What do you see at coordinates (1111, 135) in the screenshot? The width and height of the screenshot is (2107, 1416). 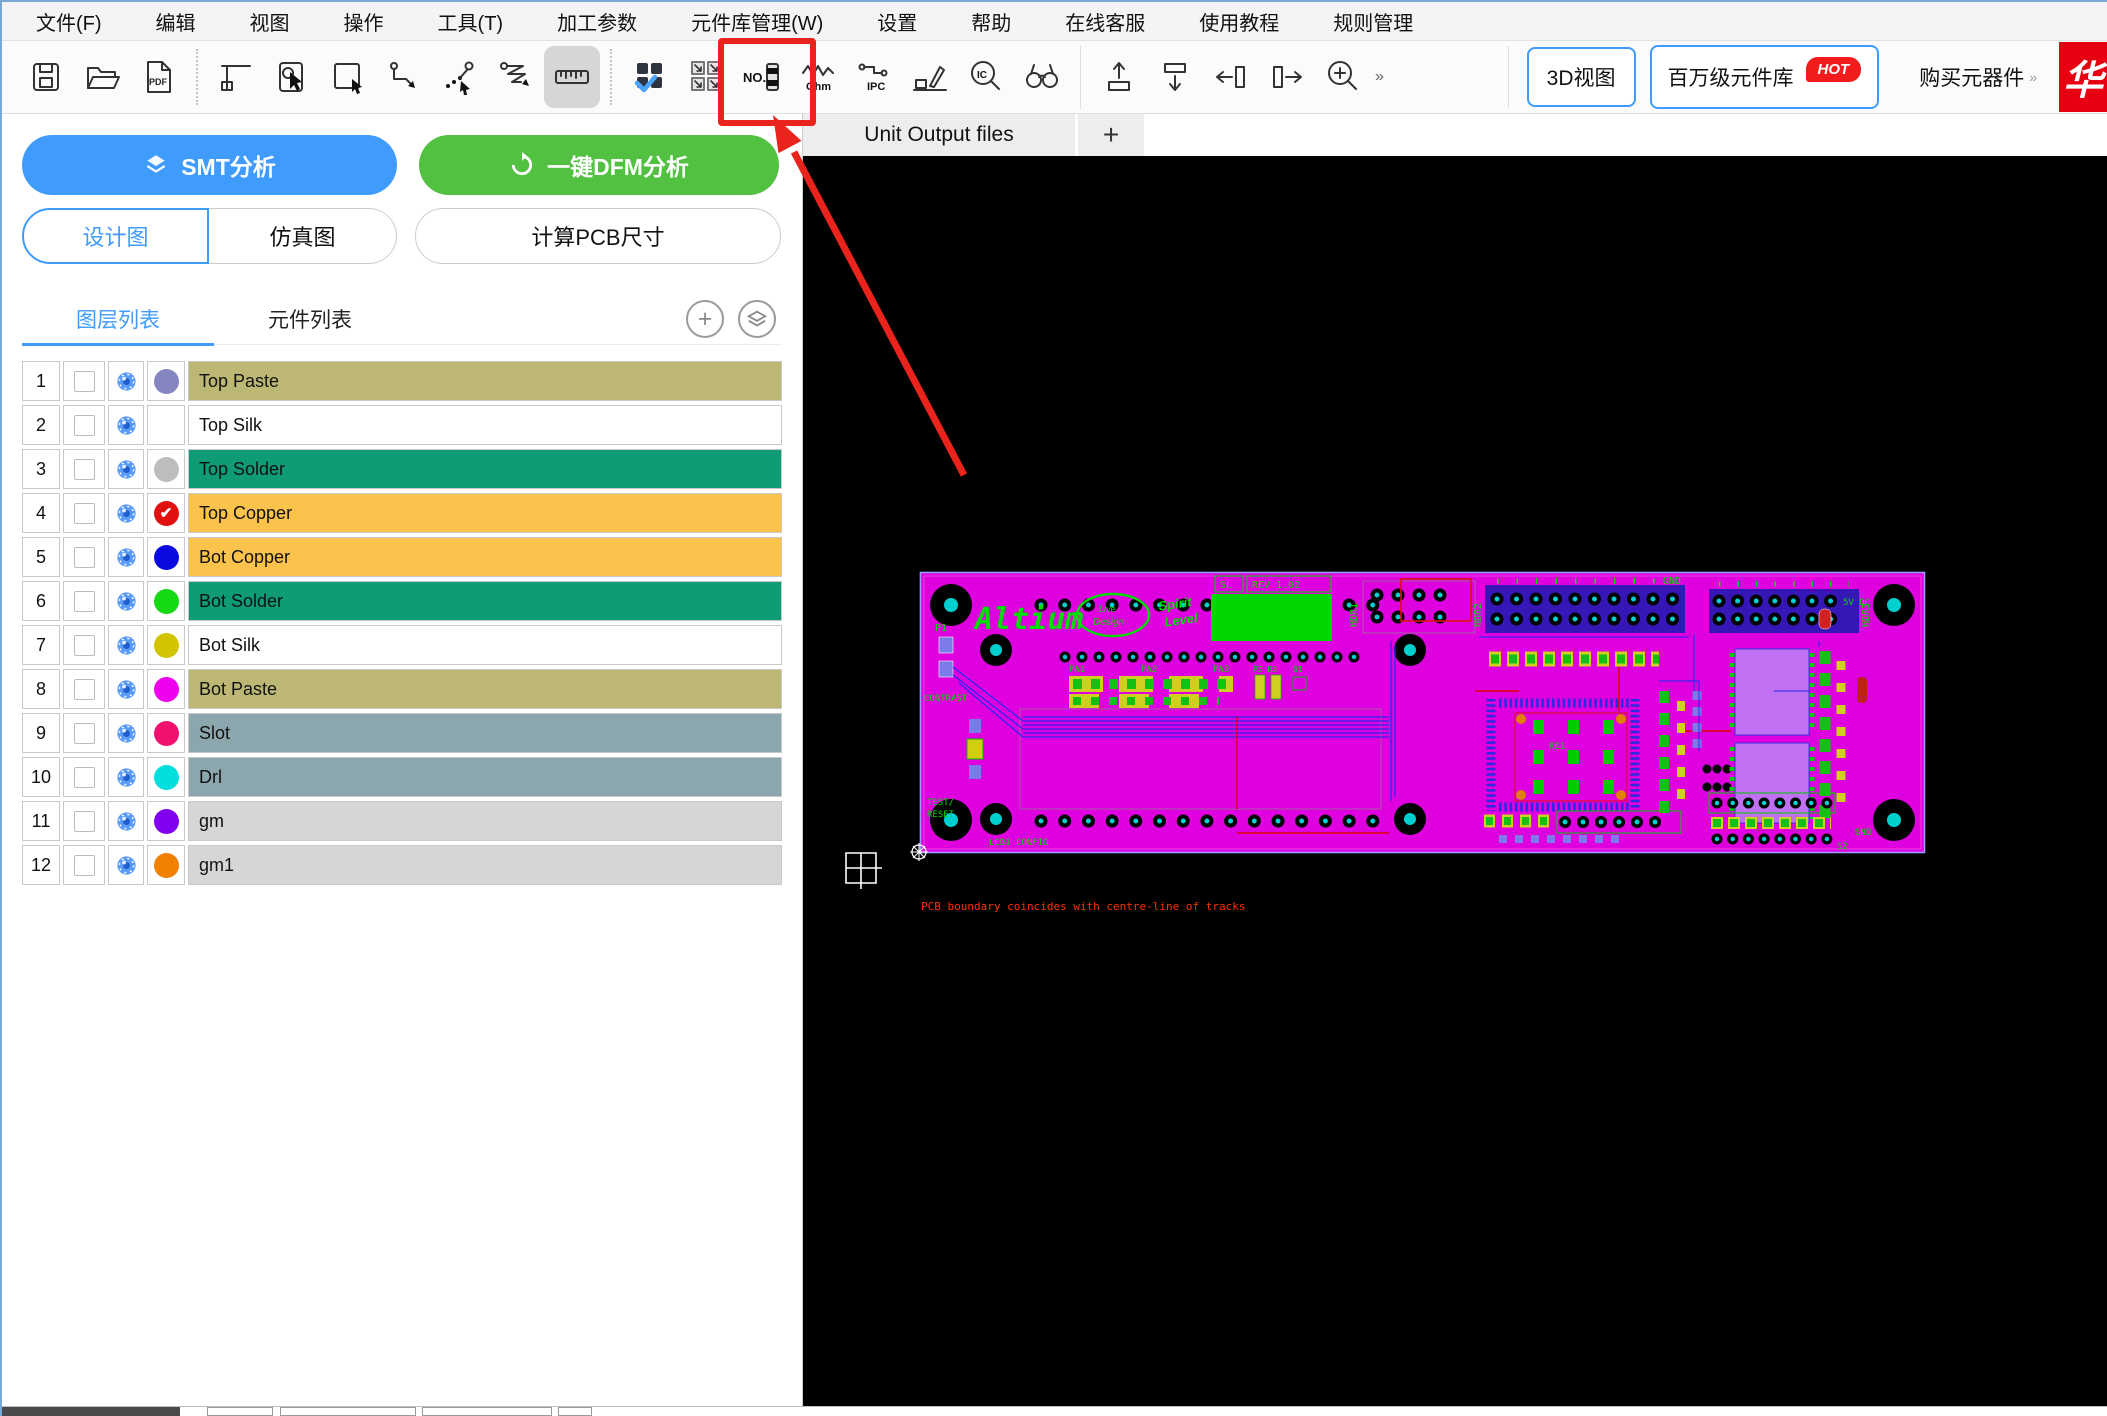 I see `add-tab-button: +` at bounding box center [1111, 135].